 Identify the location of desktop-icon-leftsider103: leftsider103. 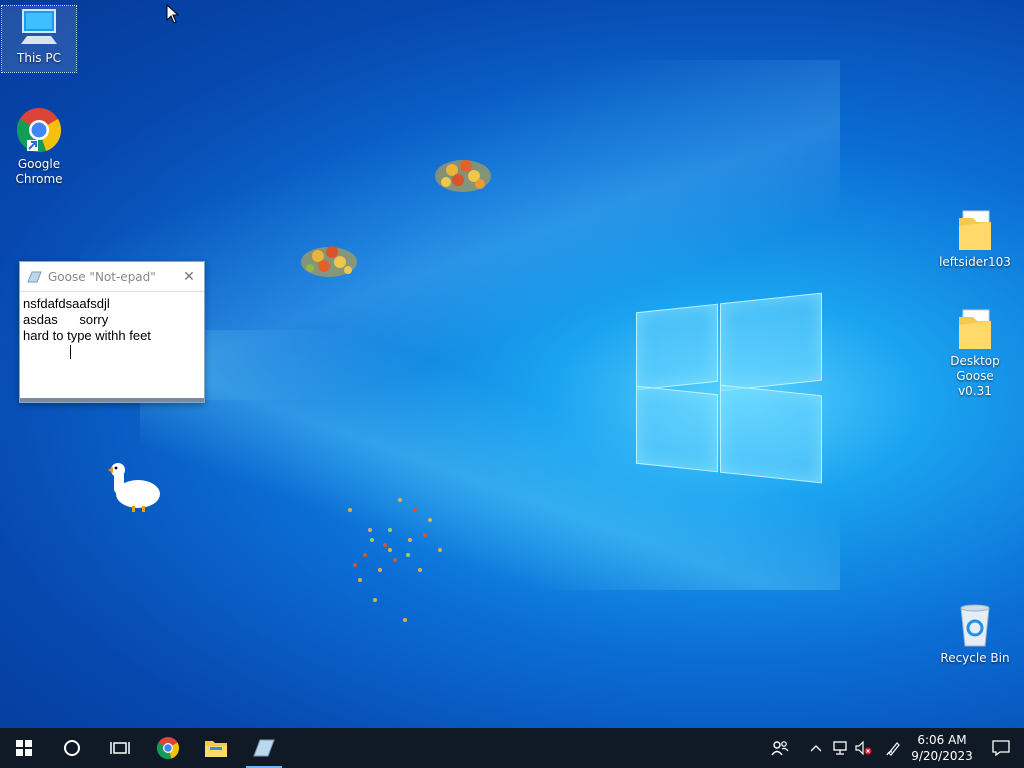
(975, 239).